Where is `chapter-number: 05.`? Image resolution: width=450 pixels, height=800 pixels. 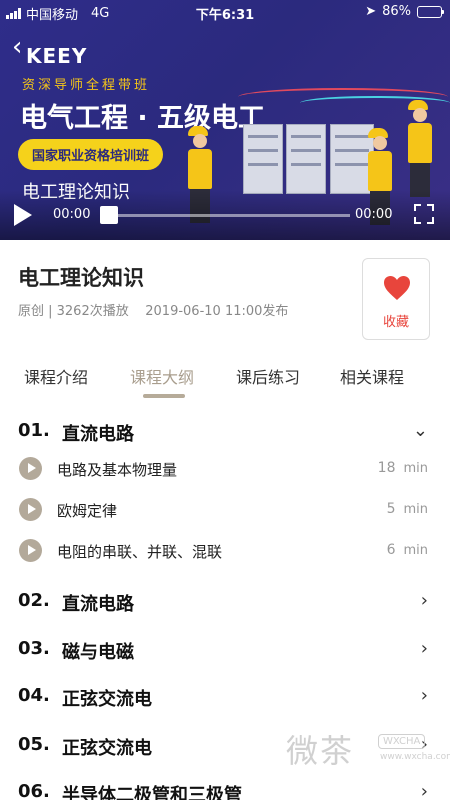 chapter-number: 05. is located at coordinates (34, 744).